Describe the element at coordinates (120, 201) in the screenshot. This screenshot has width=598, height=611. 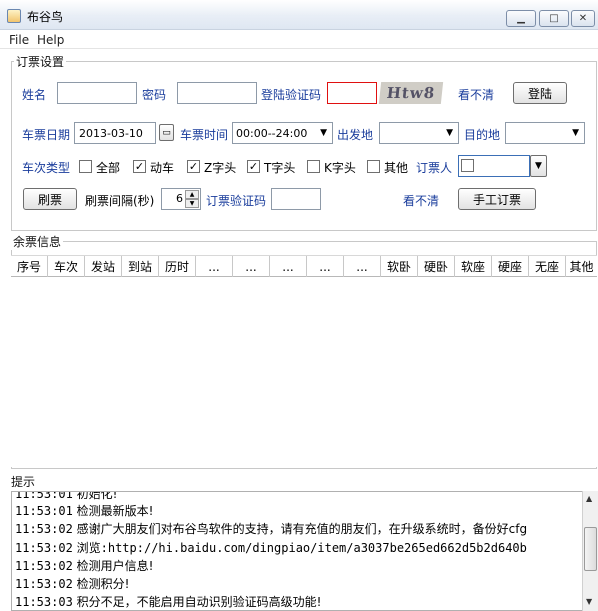
I see `interval-label: 刷票间隔(秒)` at that location.